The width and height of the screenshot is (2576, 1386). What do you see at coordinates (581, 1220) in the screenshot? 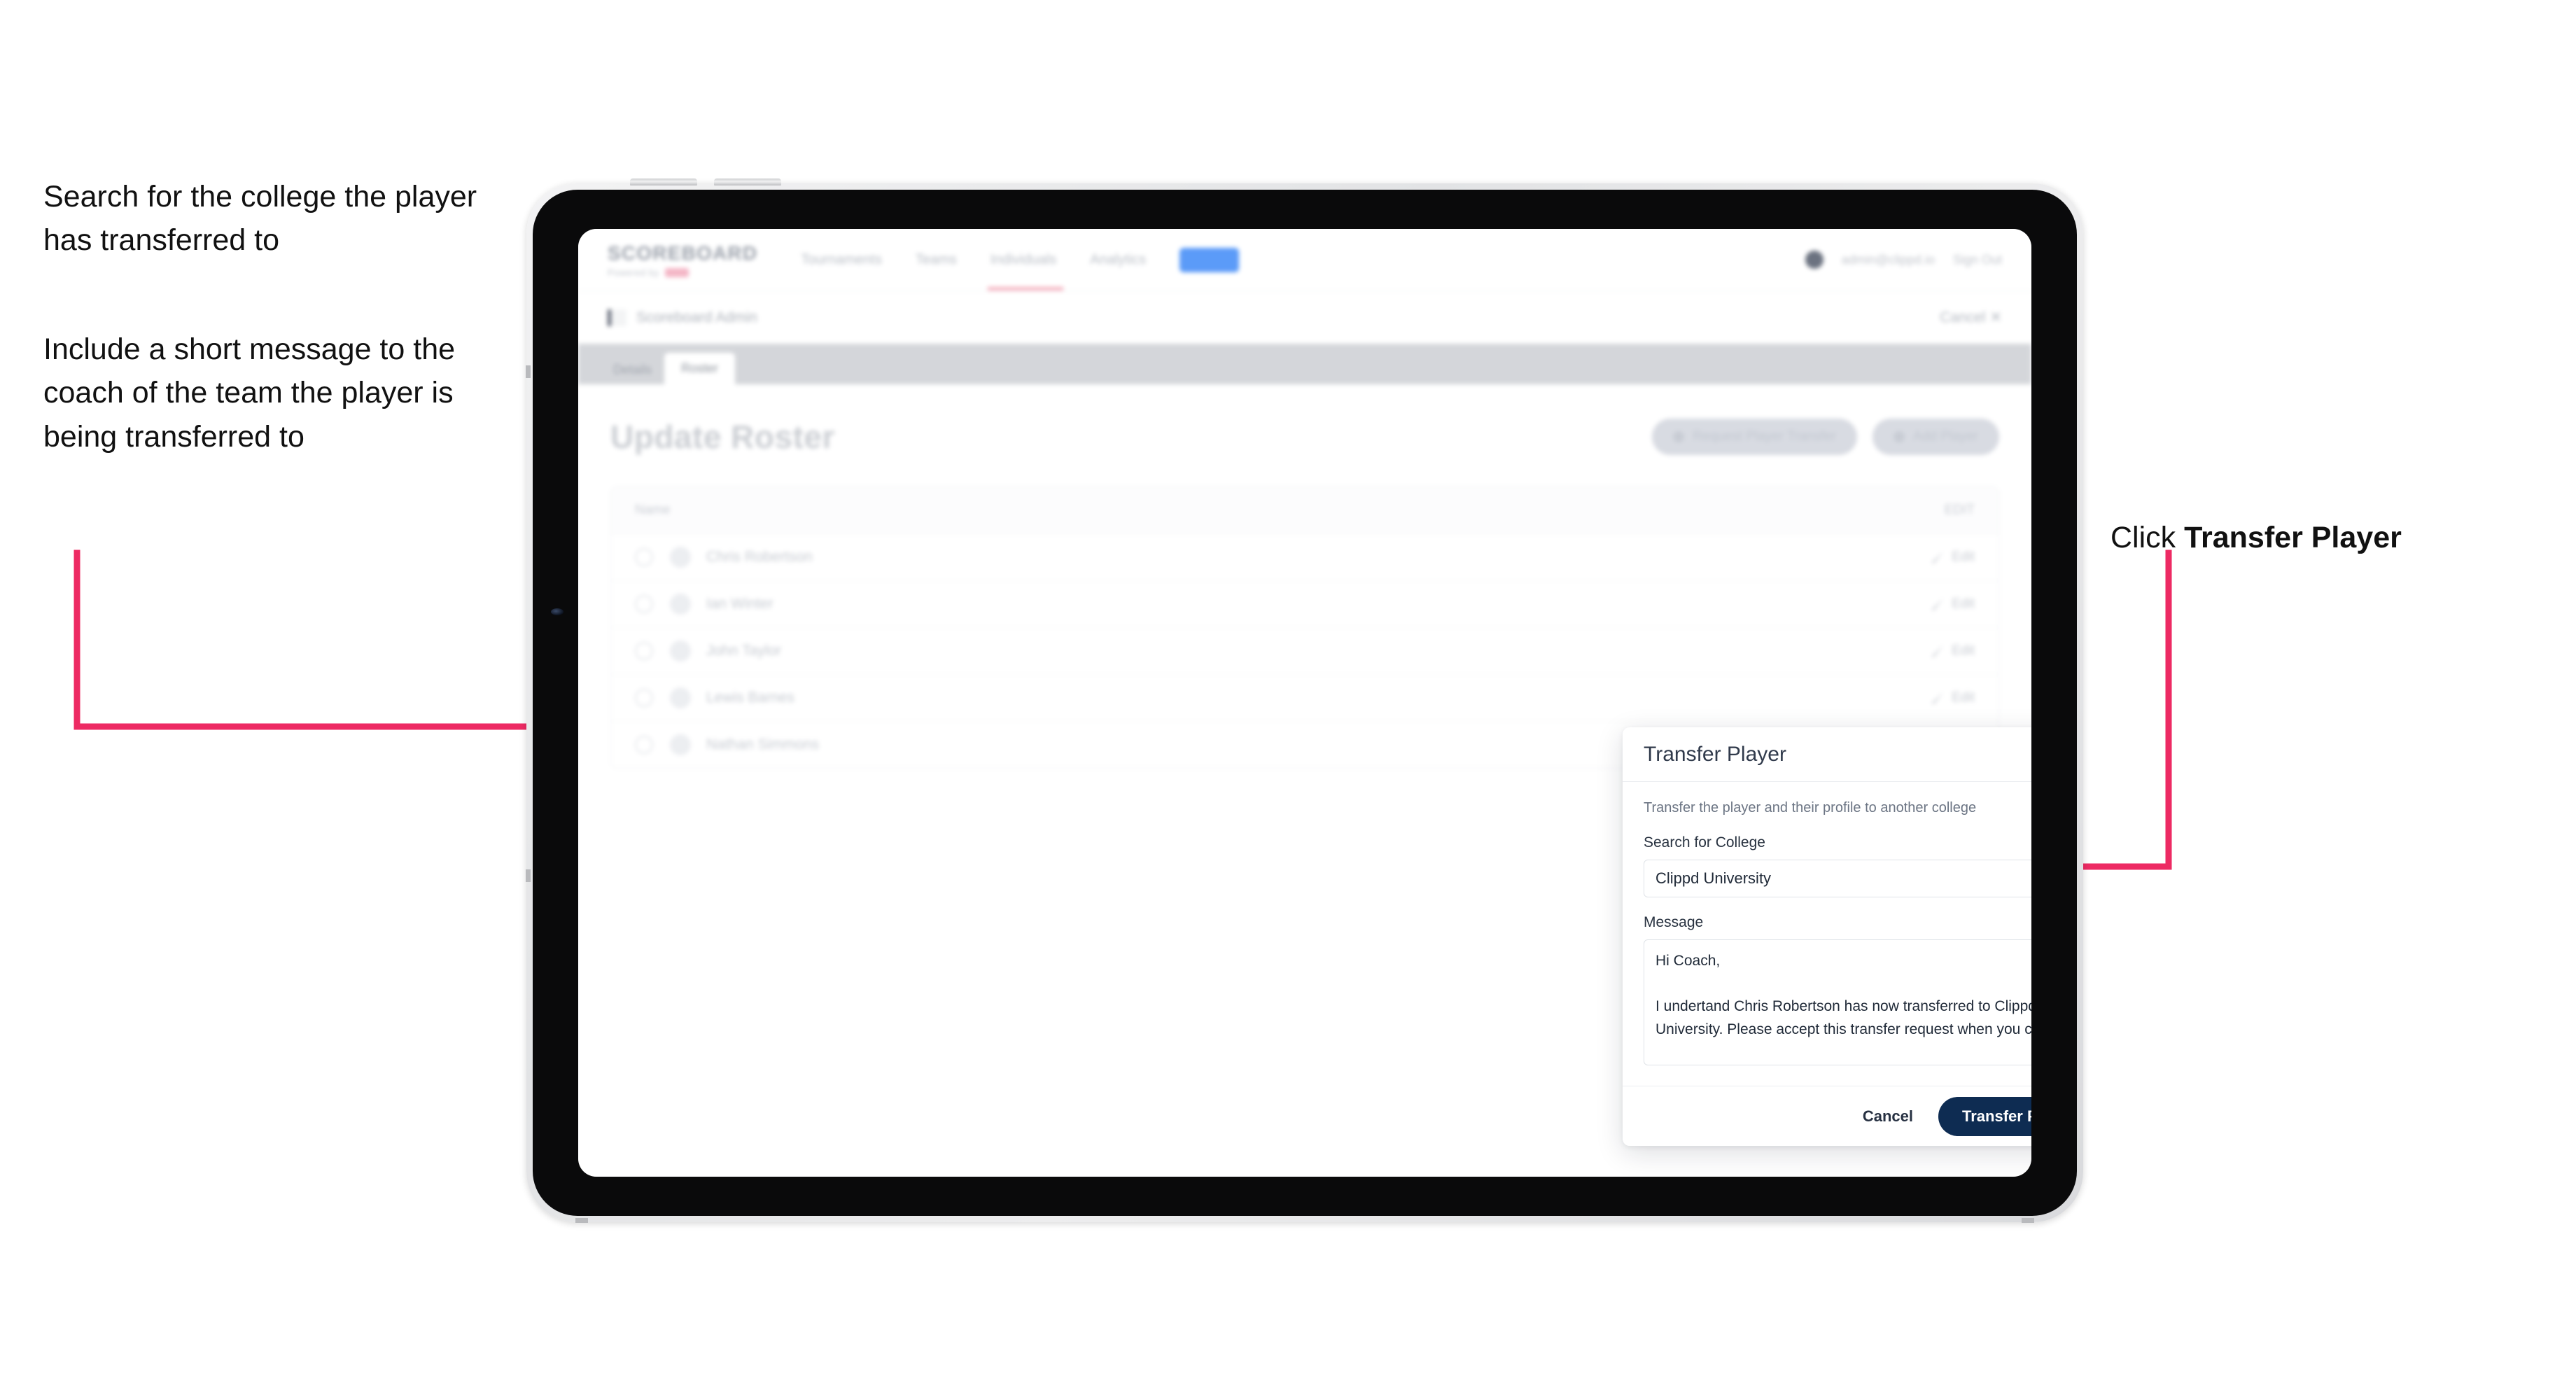
I see `antenna-line-bottom-left` at bounding box center [581, 1220].